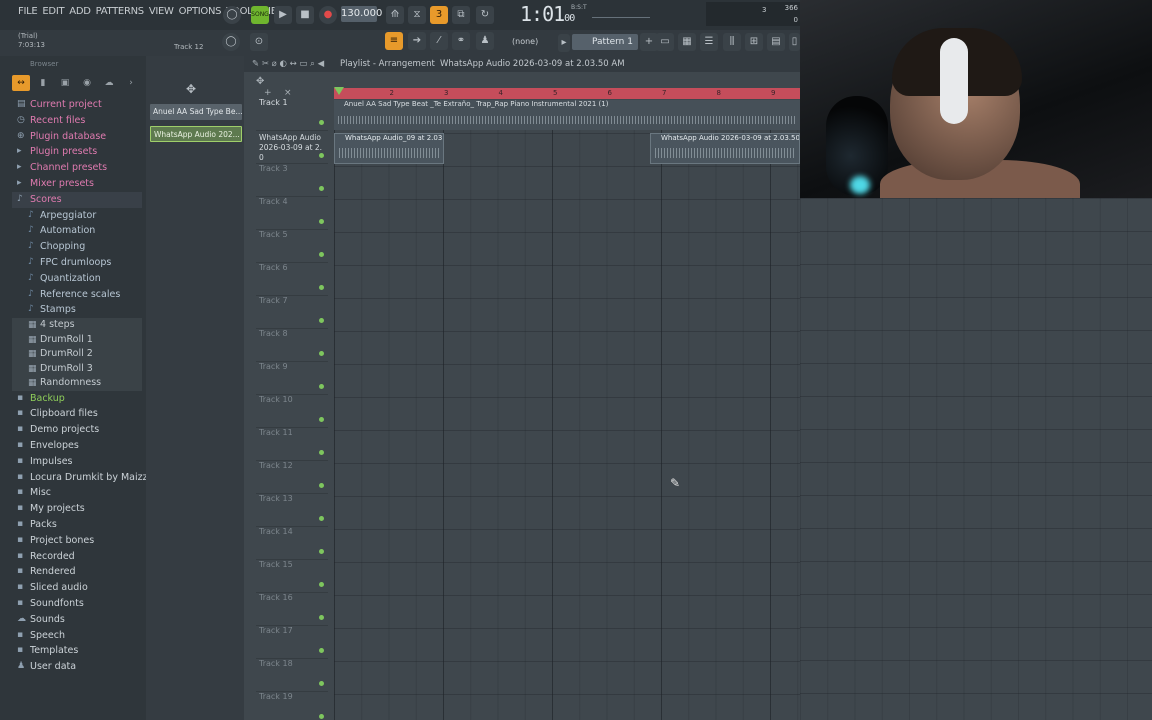 Image resolution: width=1152 pixels, height=720 pixels. What do you see at coordinates (439, 41) in the screenshot?
I see `brush-icon: ⁄` at bounding box center [439, 41].